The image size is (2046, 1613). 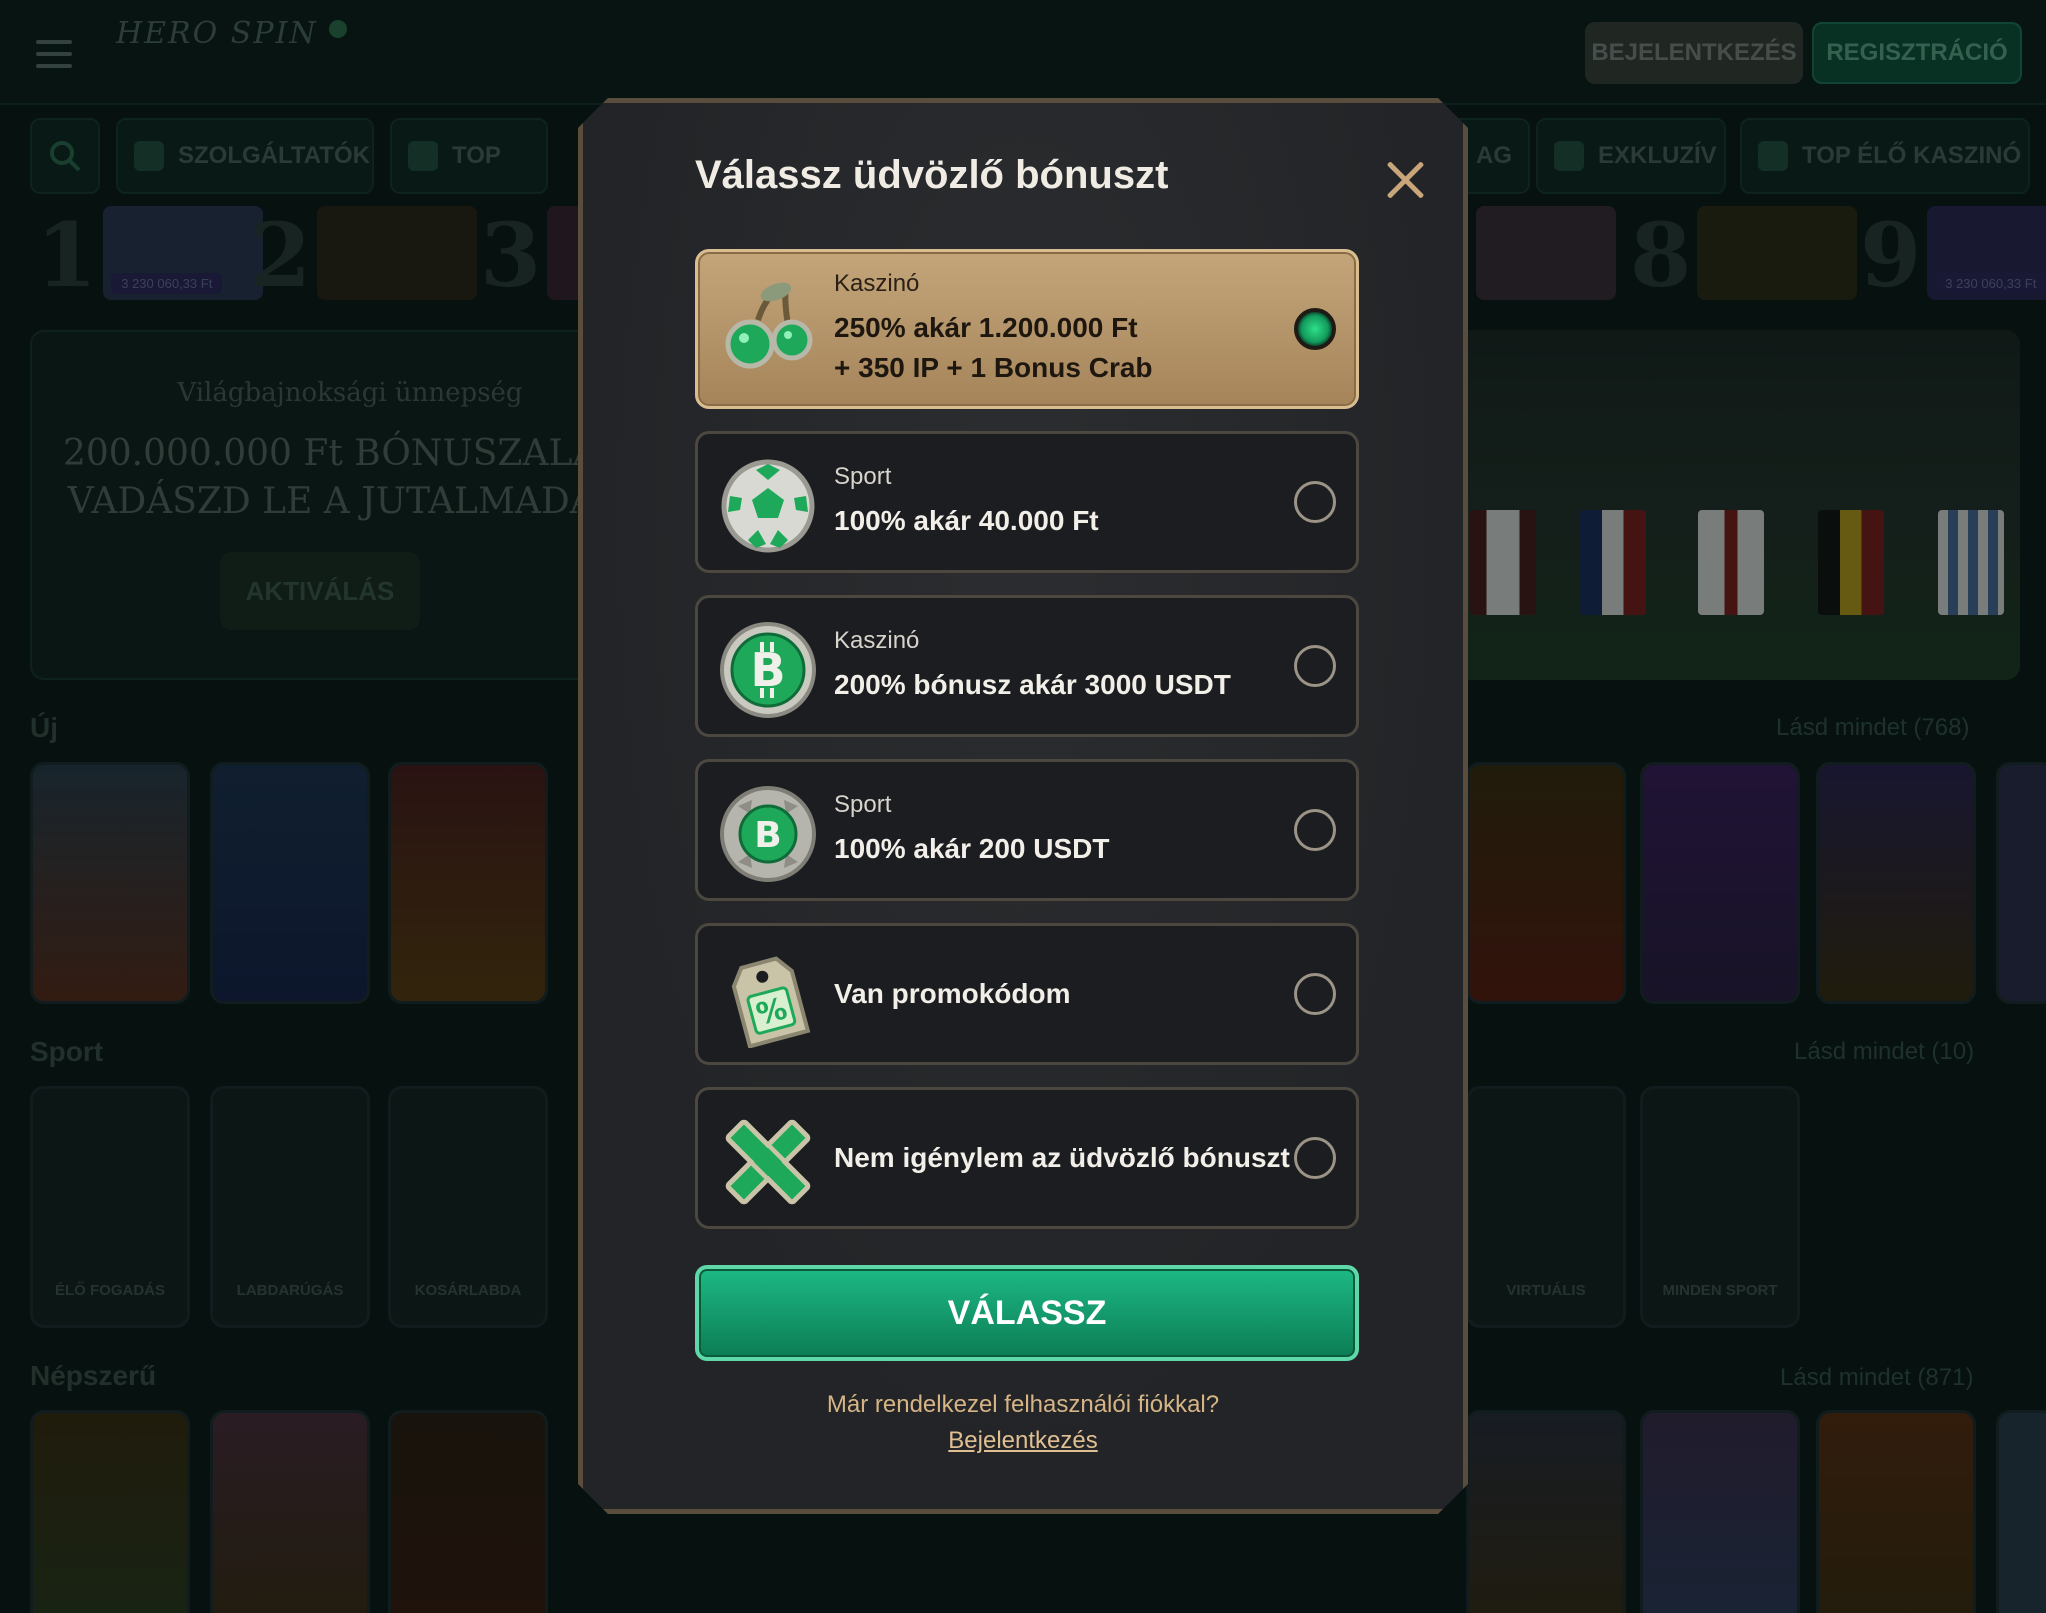 I want to click on bonus-option-promo-code: % Van promokódom, so click(x=1027, y=994).